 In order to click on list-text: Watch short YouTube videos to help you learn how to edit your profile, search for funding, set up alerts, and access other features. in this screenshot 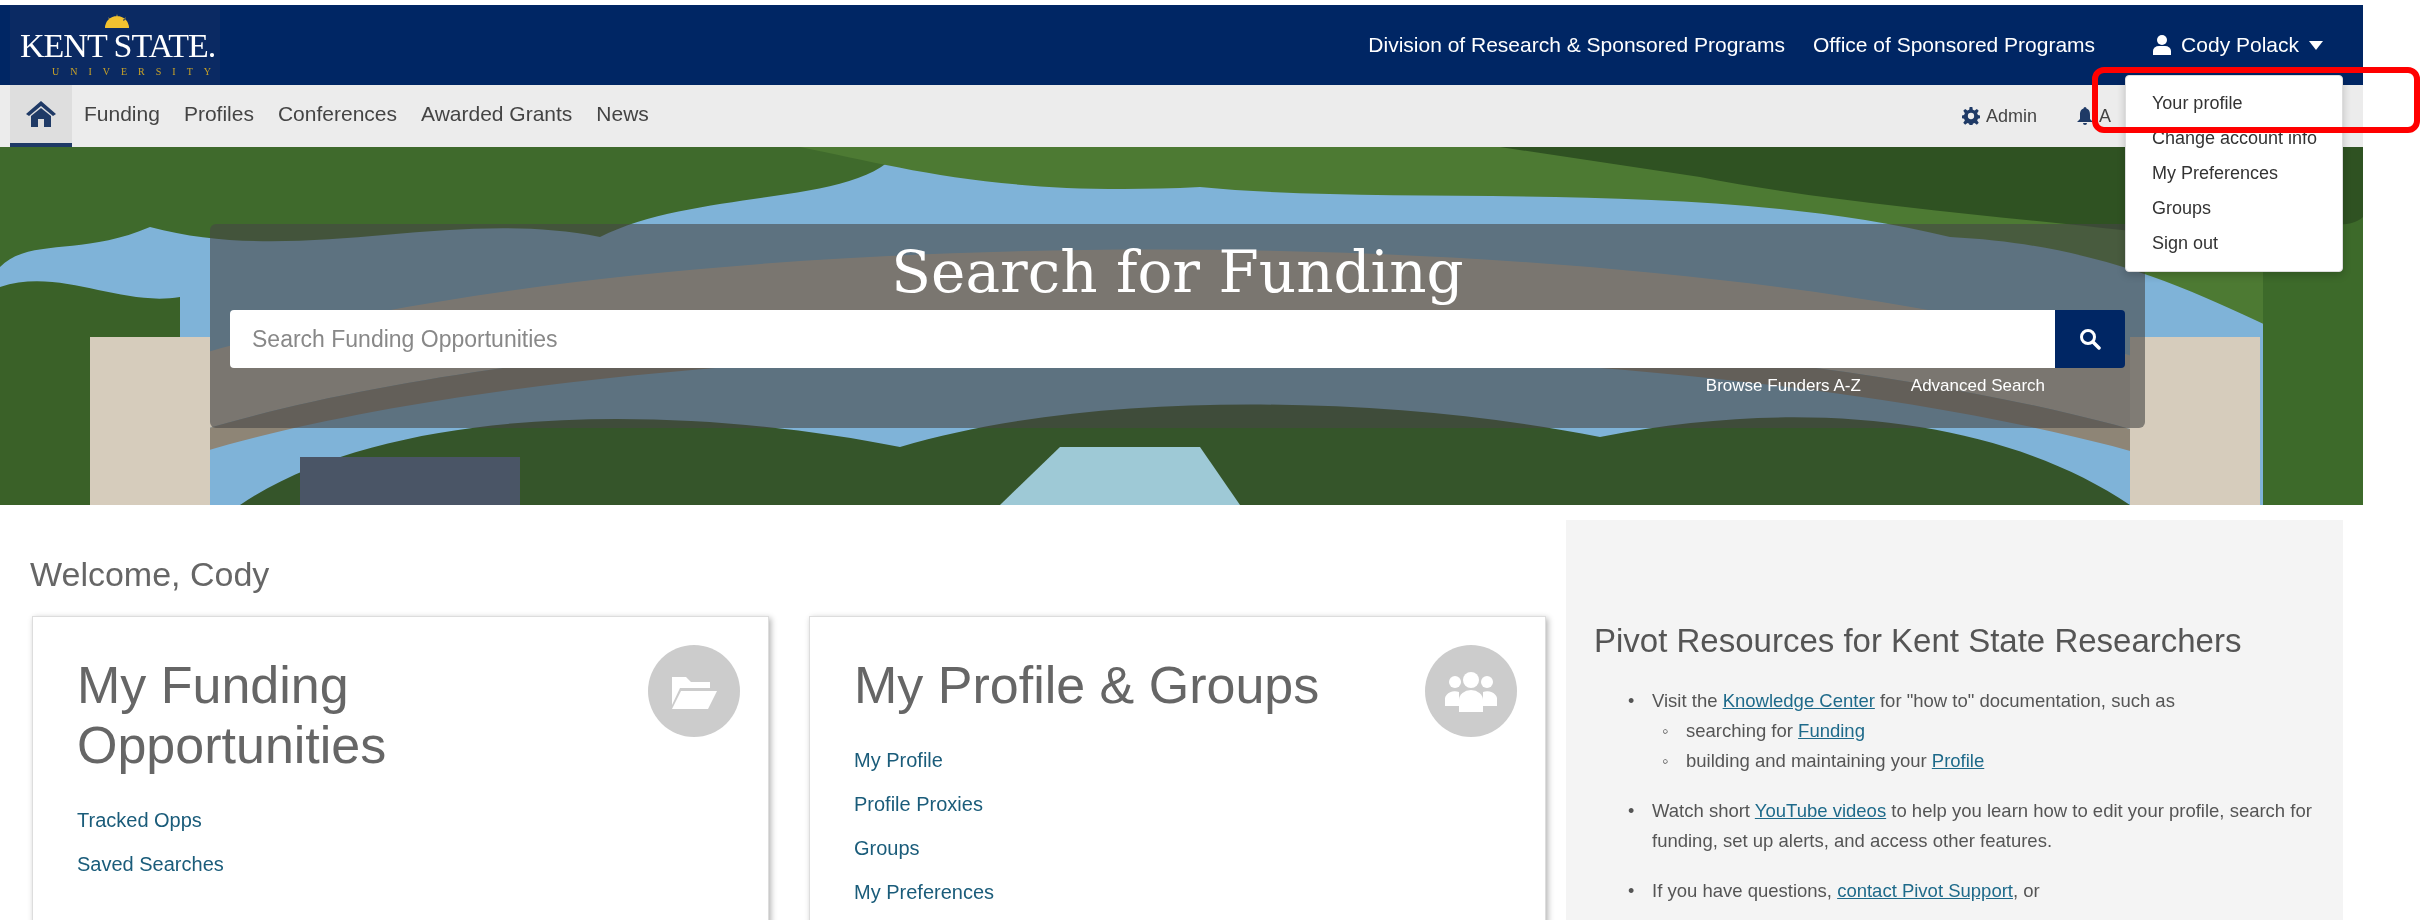, I will do `click(1982, 826)`.